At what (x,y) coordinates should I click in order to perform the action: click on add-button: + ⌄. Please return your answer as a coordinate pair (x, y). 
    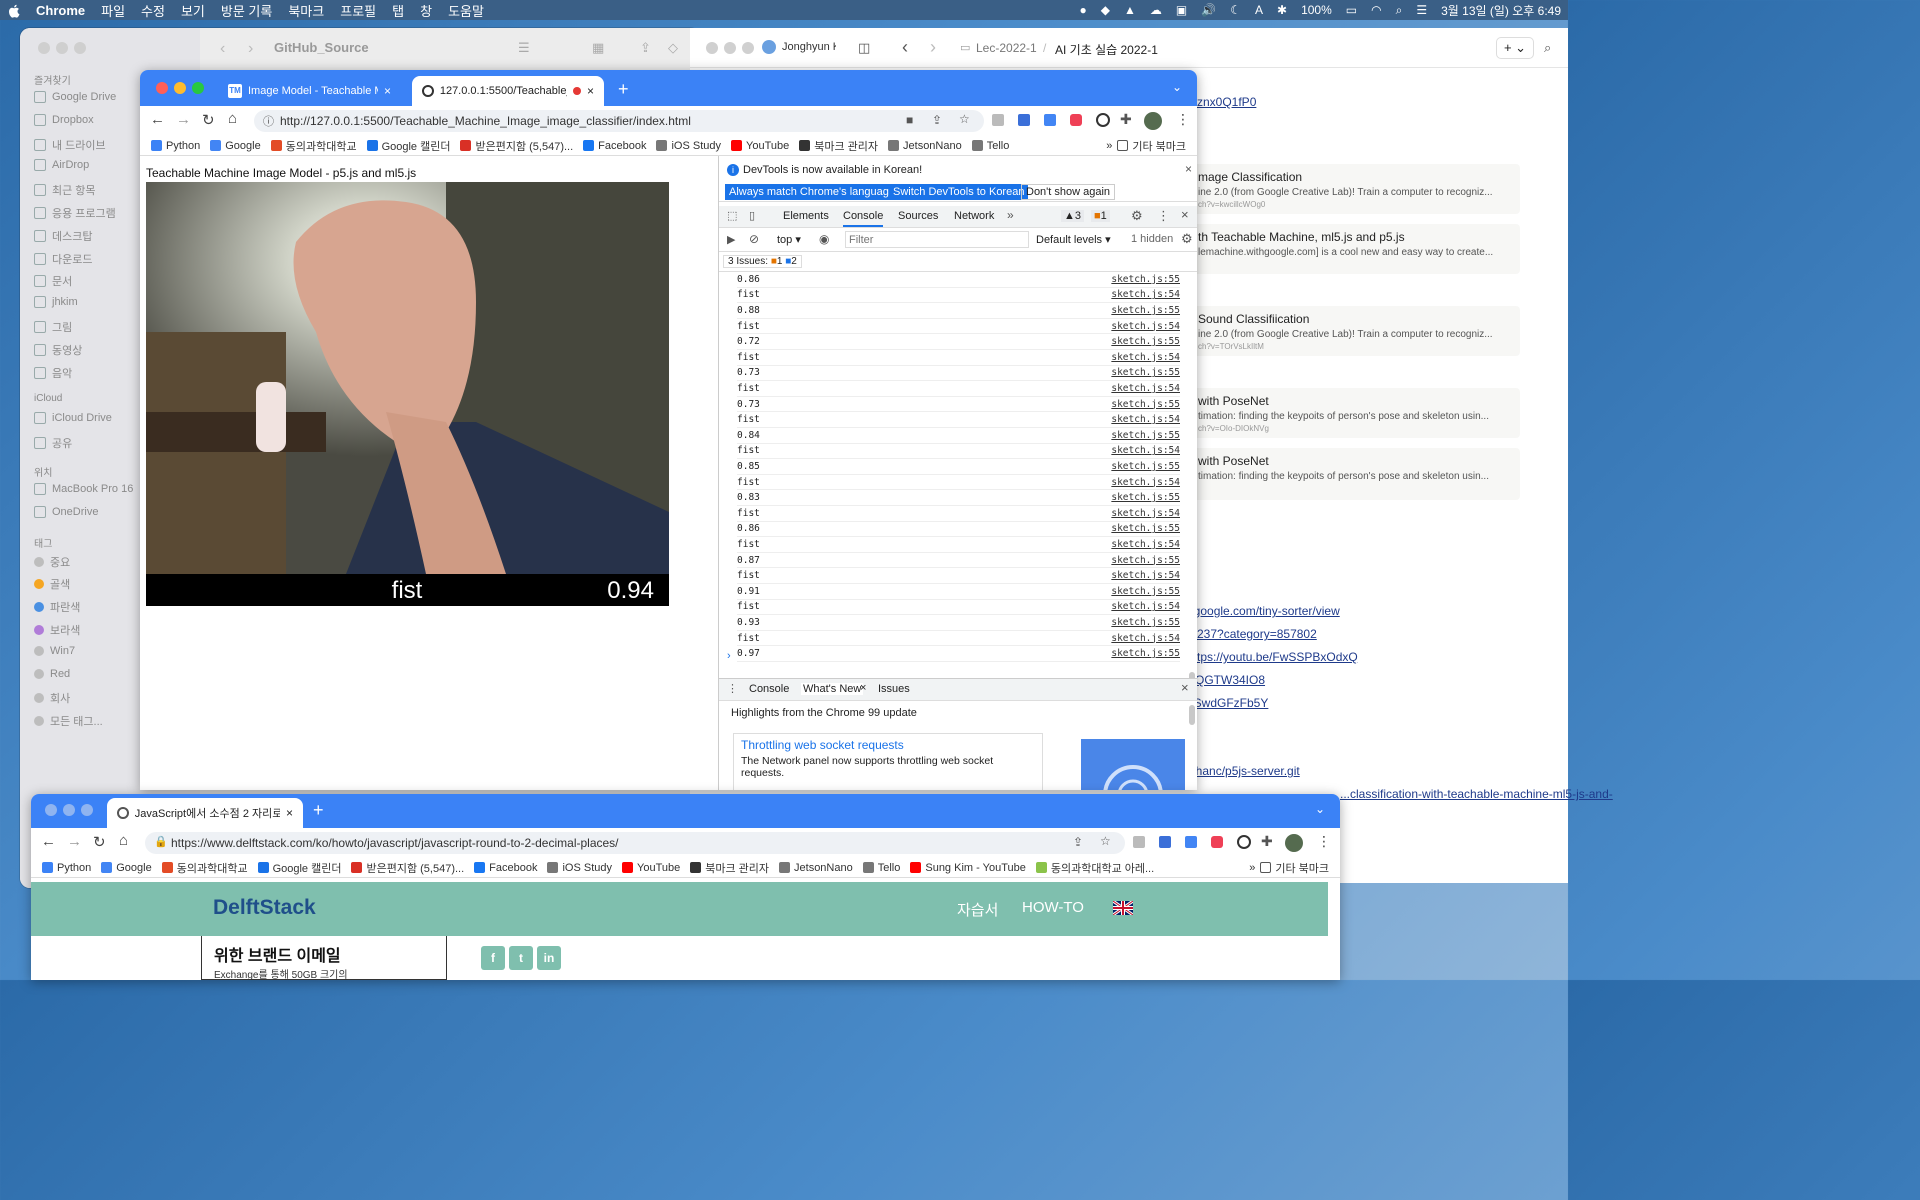
    Looking at the image, I should click on (1515, 48).